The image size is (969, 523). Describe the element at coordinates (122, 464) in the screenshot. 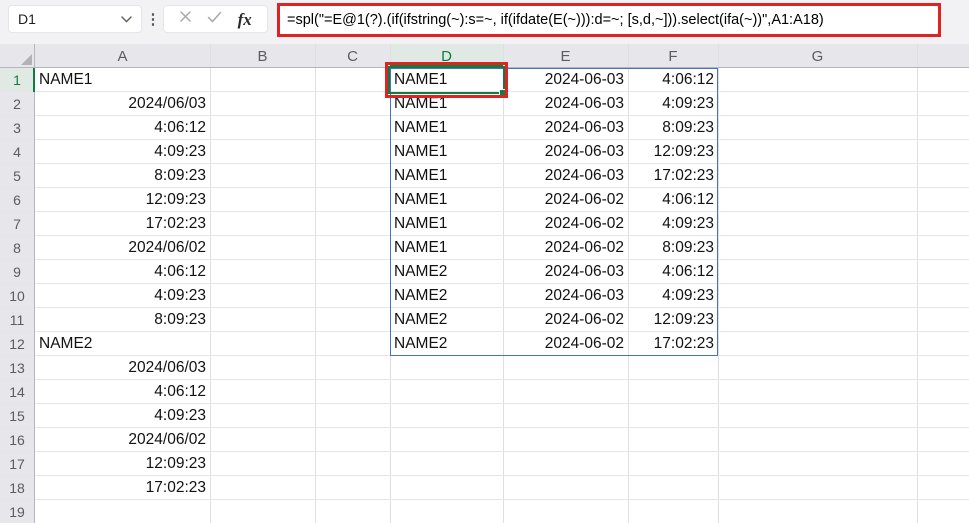

I see `cell-A17: 12:09:23` at that location.